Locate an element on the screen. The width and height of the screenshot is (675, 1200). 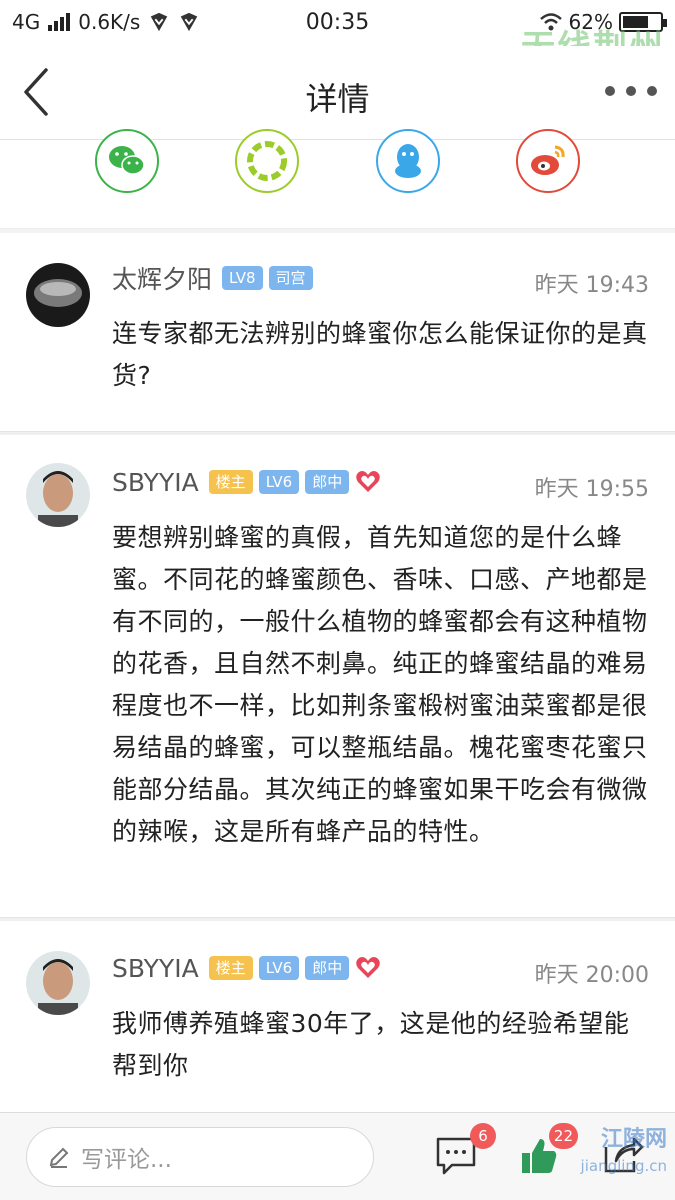
bottom-bar: 写评论... 6 22 江陵网 jiangling.cn is located at coordinates (337, 1156).